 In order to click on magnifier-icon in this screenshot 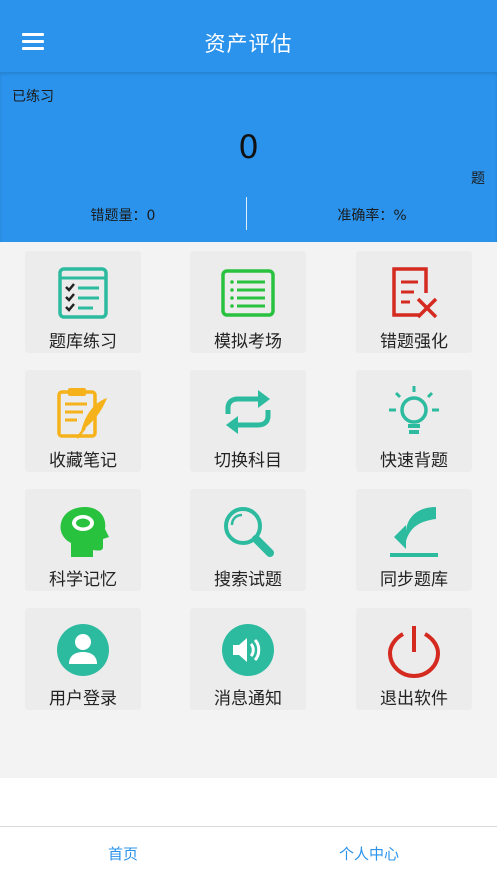, I will do `click(249, 532)`.